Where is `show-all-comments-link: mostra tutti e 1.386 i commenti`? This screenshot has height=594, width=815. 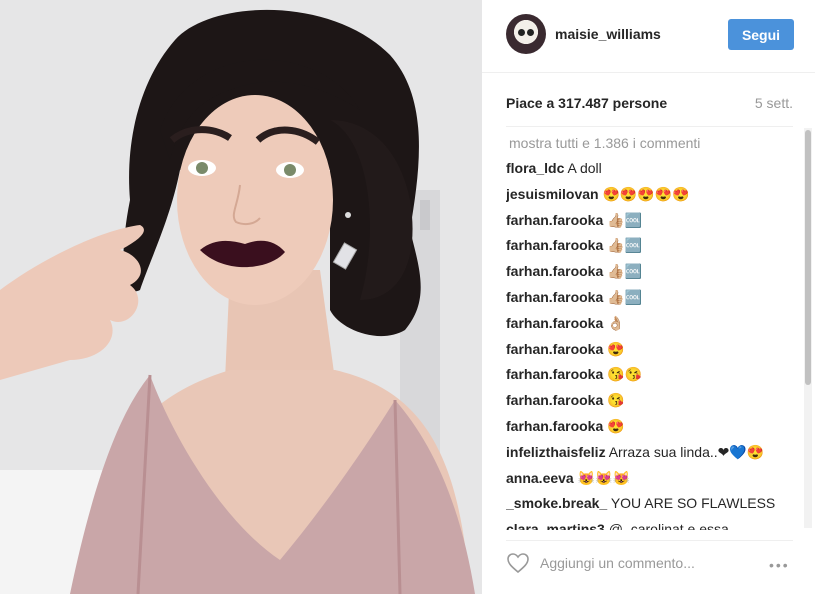
show-all-comments-link: mostra tutti e 1.386 i commenti is located at coordinates (651, 143).